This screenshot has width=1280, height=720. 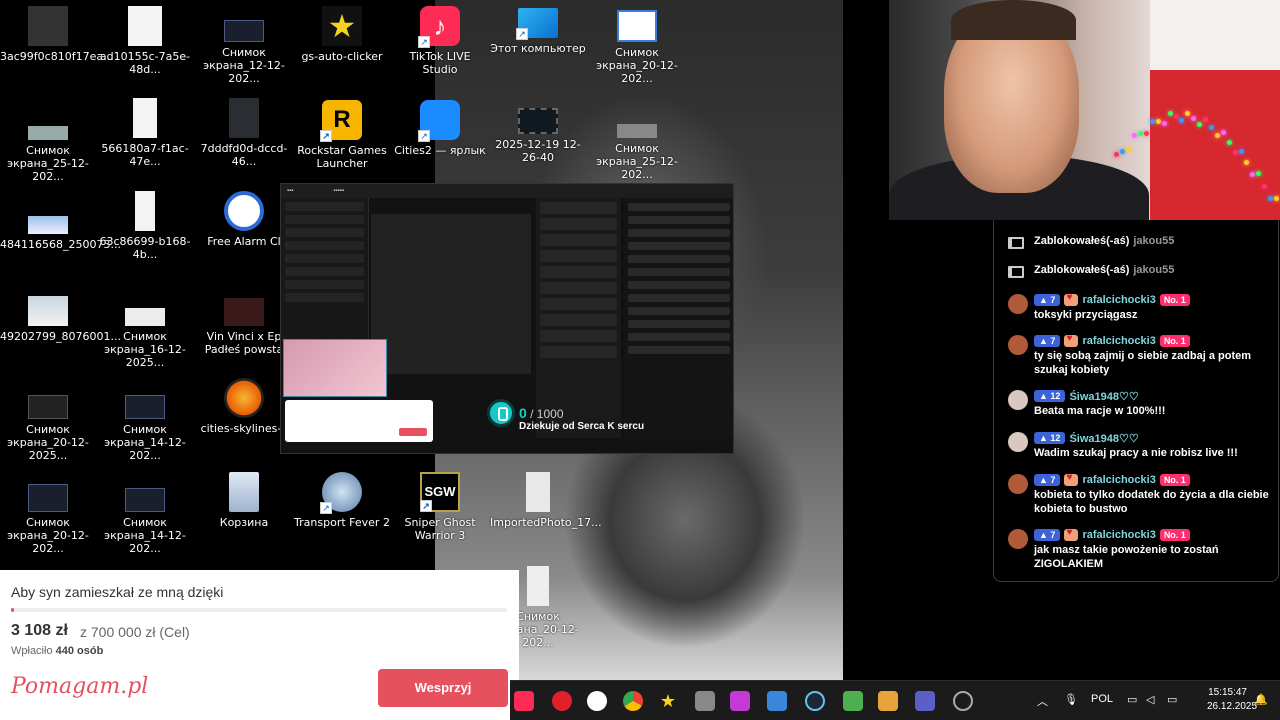 I want to click on star-taskbar-icon: ★, so click(x=668, y=701).